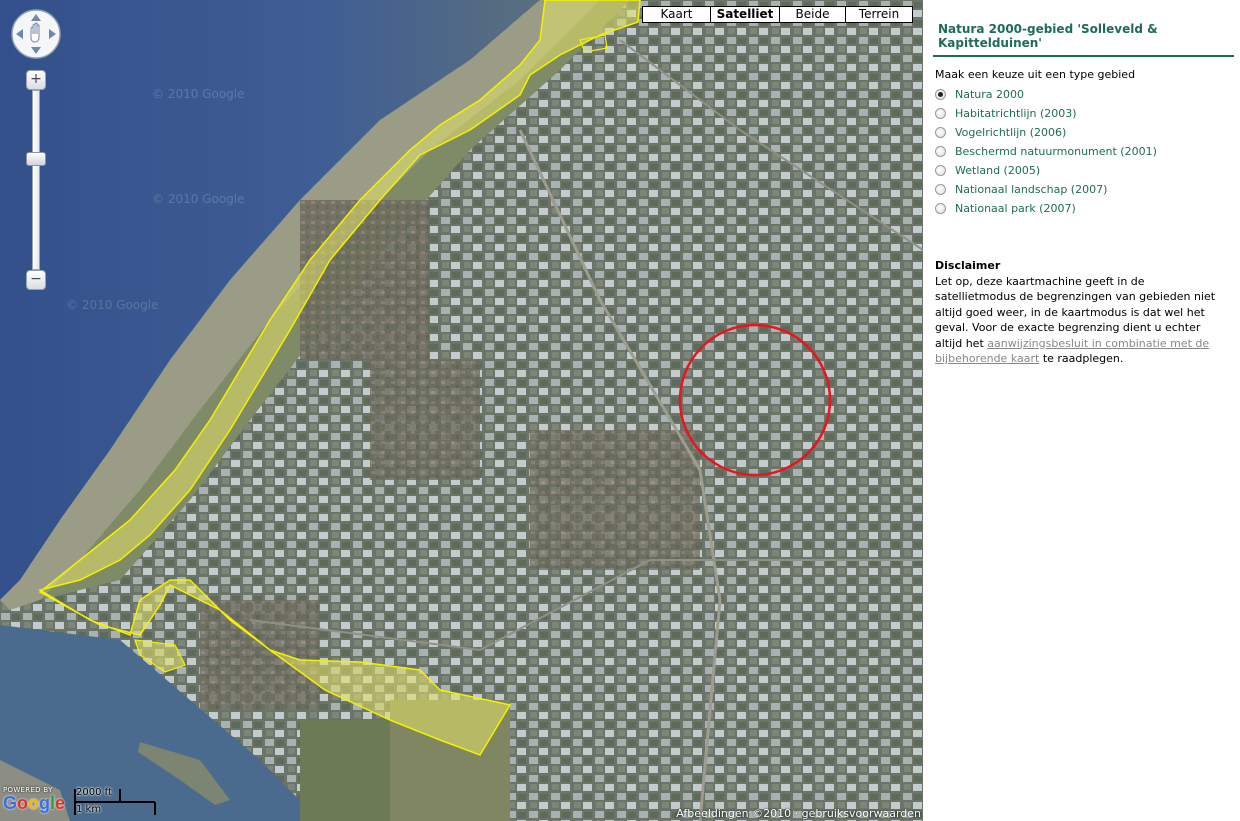 This screenshot has height=821, width=1240. Describe the element at coordinates (861, 813) in the screenshot. I see `terms-link: gebruiksvoorwaarden` at that location.